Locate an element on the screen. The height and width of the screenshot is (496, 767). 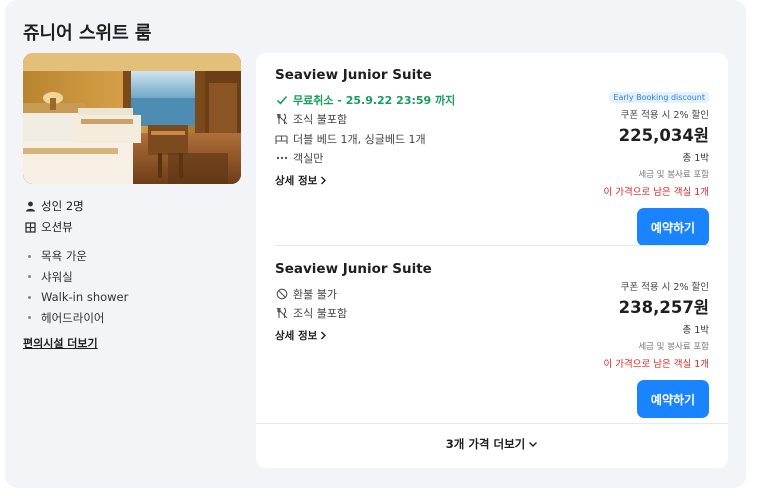
amenity-label: 목욕 가운 is located at coordinates (64, 256).